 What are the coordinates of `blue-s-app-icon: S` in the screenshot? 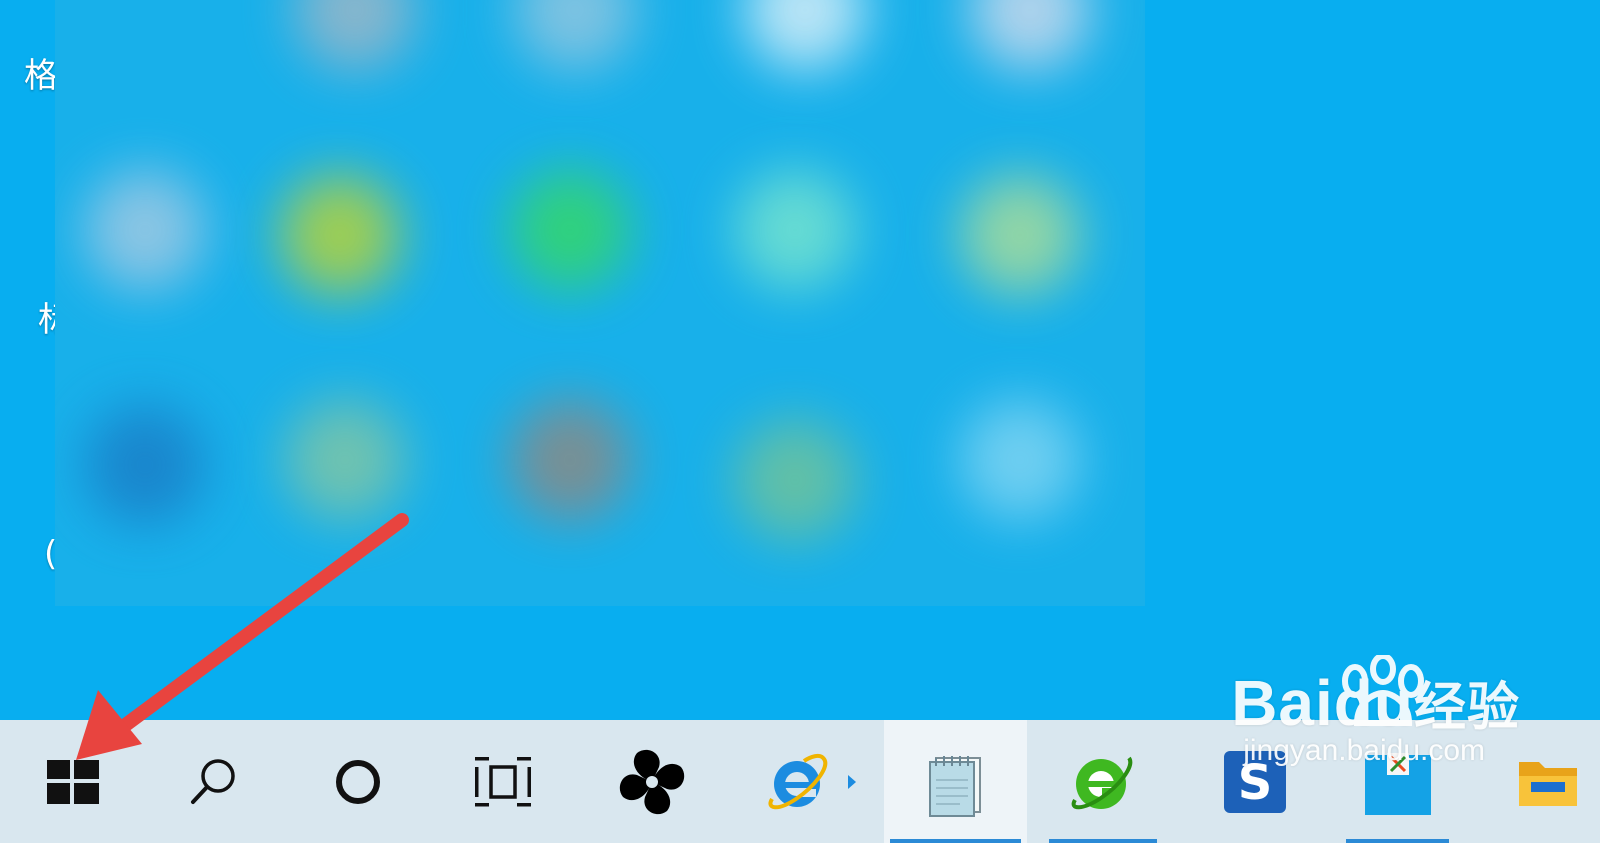 It's located at (1255, 781).